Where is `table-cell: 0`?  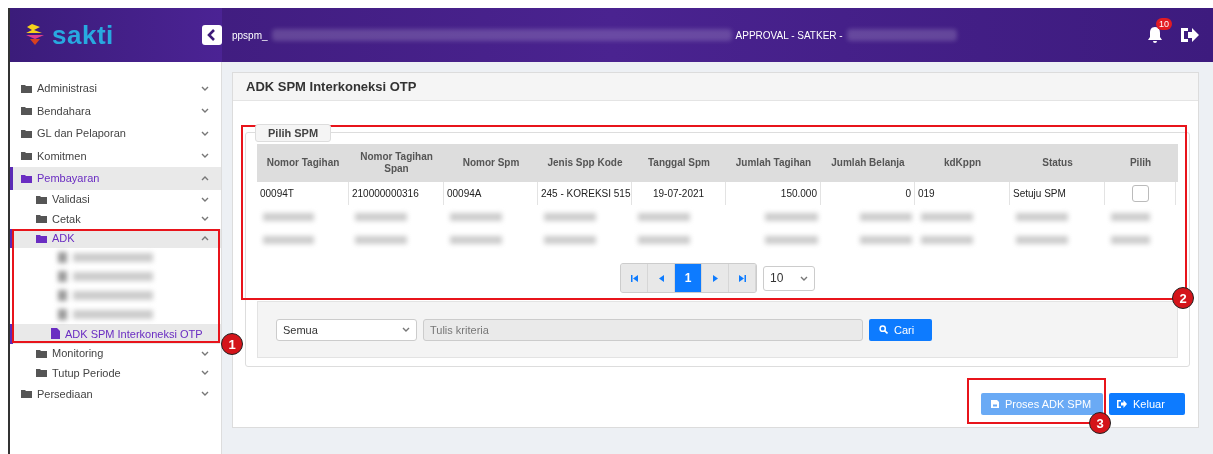 table-cell: 0 is located at coordinates (868, 193).